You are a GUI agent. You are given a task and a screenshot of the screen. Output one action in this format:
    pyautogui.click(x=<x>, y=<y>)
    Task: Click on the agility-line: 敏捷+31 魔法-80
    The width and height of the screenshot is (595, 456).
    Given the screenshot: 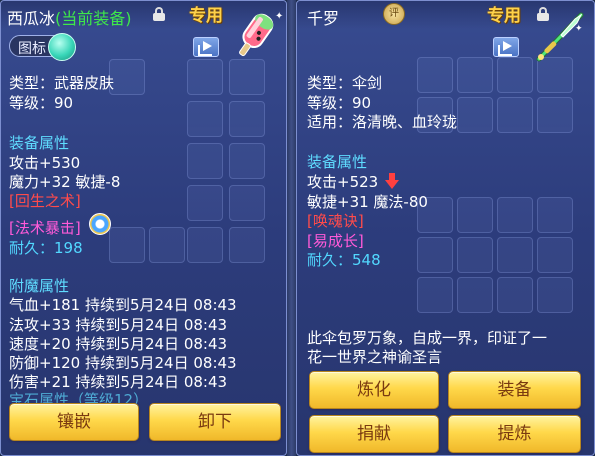 What is the action you would take?
    pyautogui.click(x=367, y=202)
    